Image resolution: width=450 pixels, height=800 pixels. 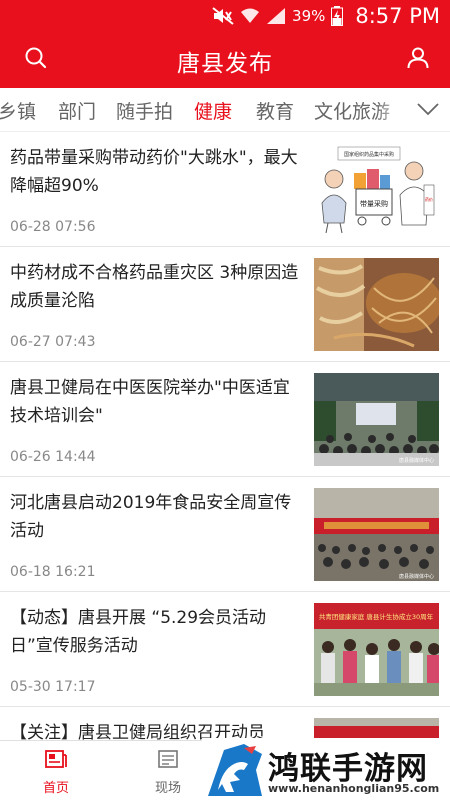 What do you see at coordinates (154, 172) in the screenshot?
I see `news-headline: 药品带量采购带动药价"大跳水"，最大降幅超90%` at bounding box center [154, 172].